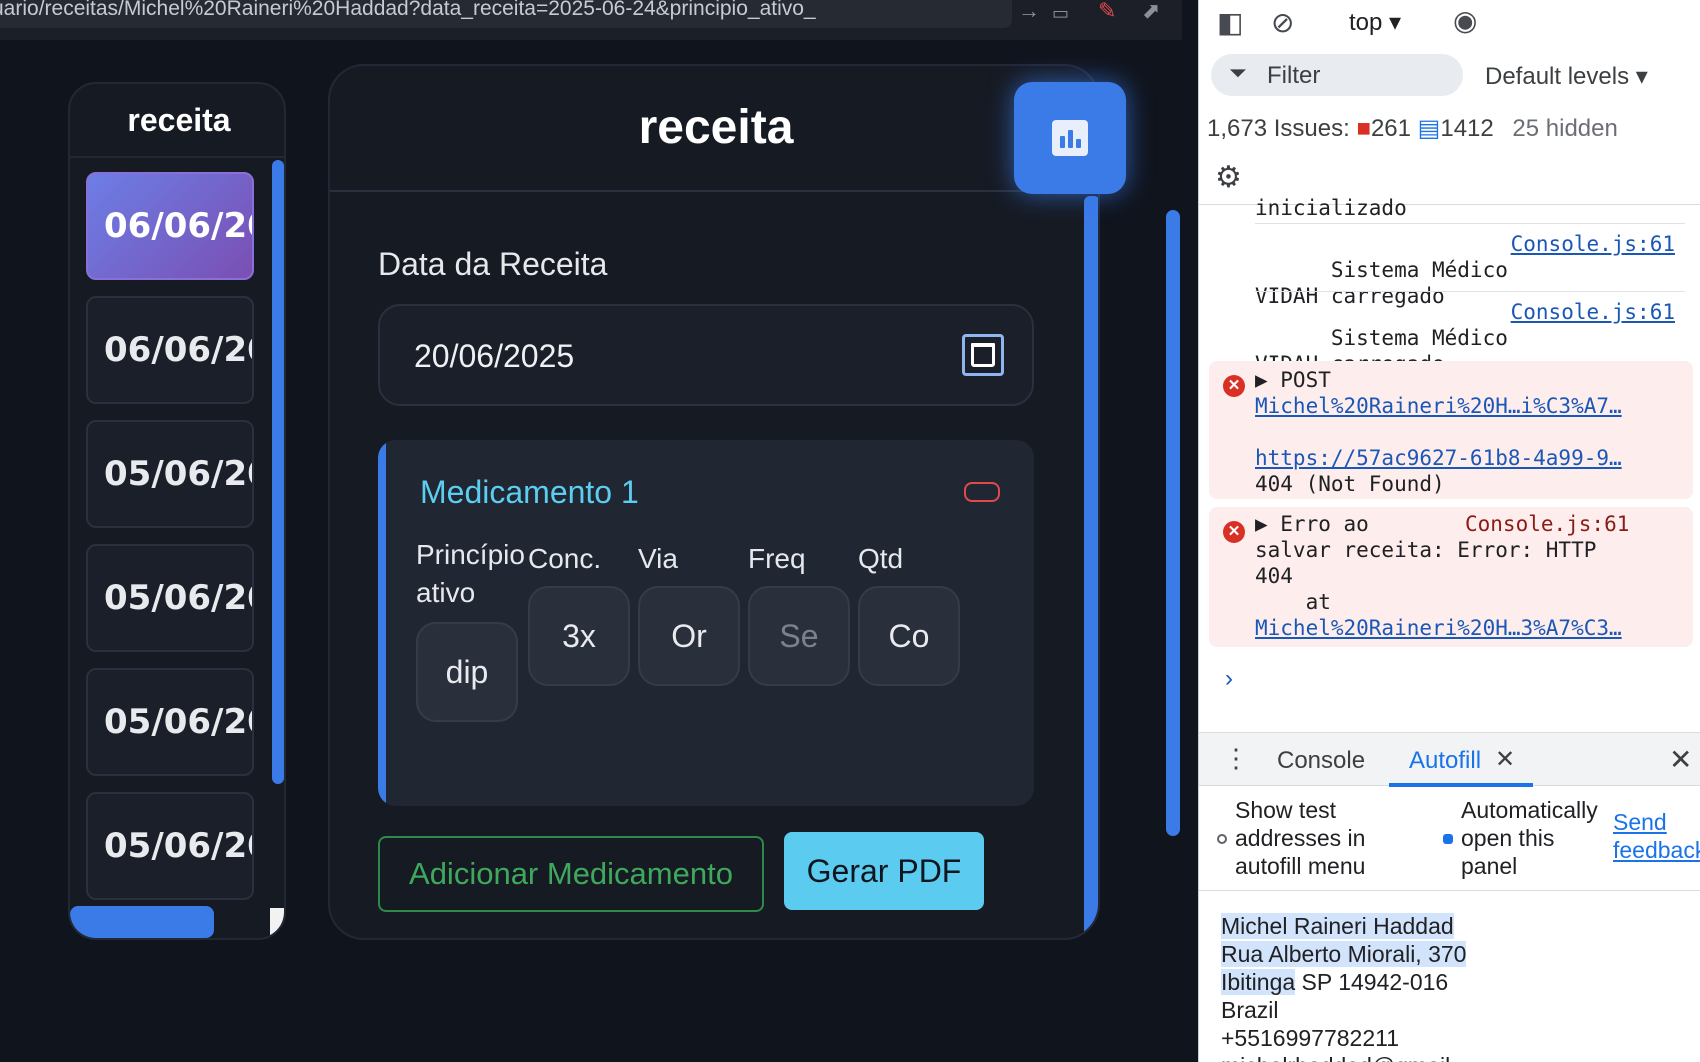 The width and height of the screenshot is (1700, 1062). I want to click on info-count: 1412, so click(1467, 128).